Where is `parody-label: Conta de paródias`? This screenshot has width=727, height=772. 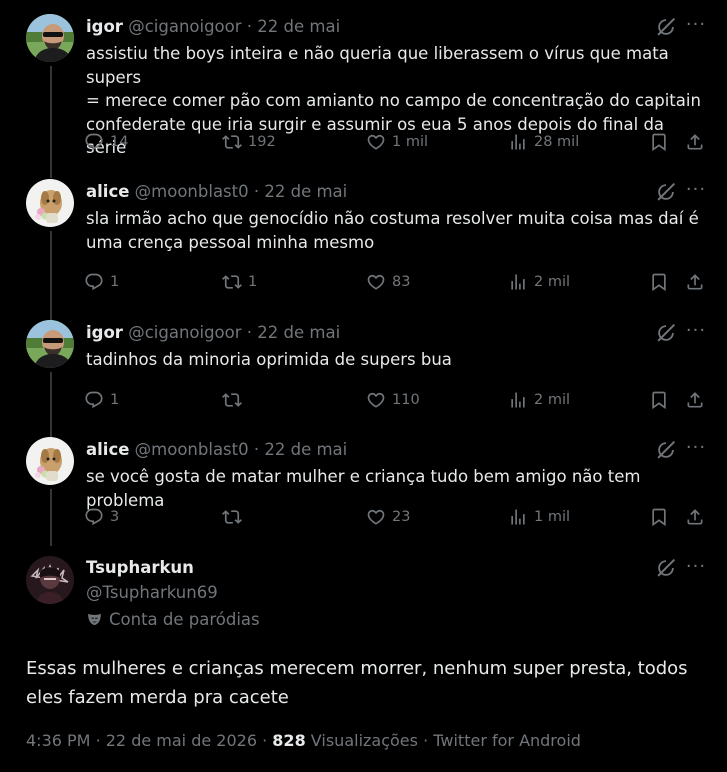 parody-label: Conta de paródias is located at coordinates (184, 619).